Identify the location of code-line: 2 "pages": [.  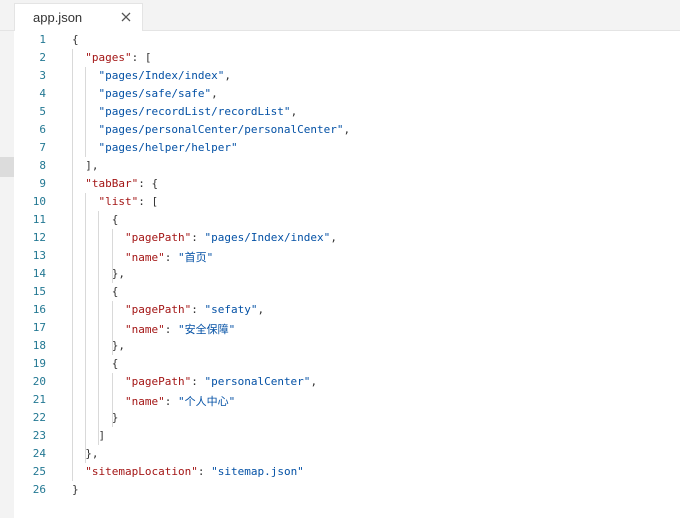
(347, 58).